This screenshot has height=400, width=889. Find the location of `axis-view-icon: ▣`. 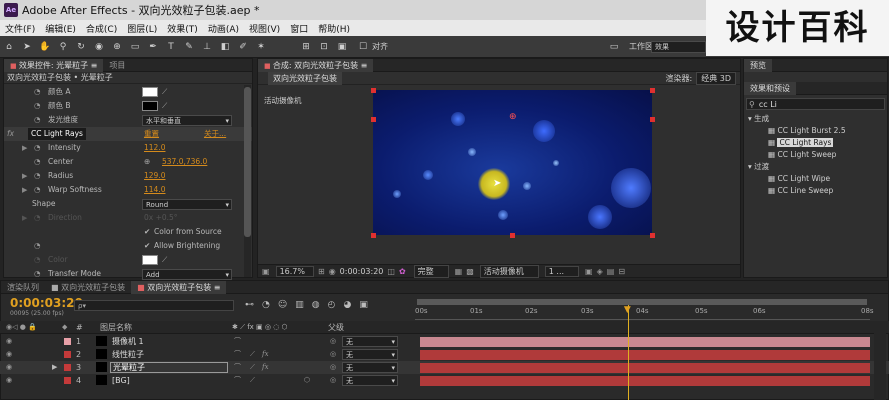

axis-view-icon: ▣ is located at coordinates (342, 47).